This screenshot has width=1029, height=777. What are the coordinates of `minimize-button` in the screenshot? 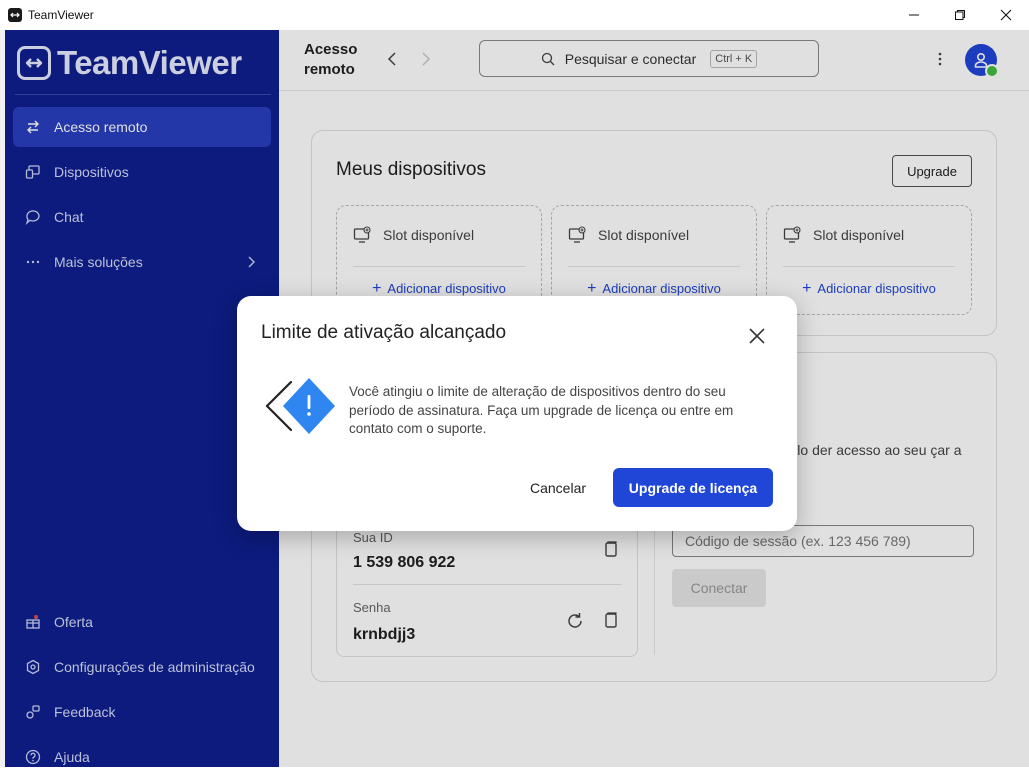 It's located at (914, 15).